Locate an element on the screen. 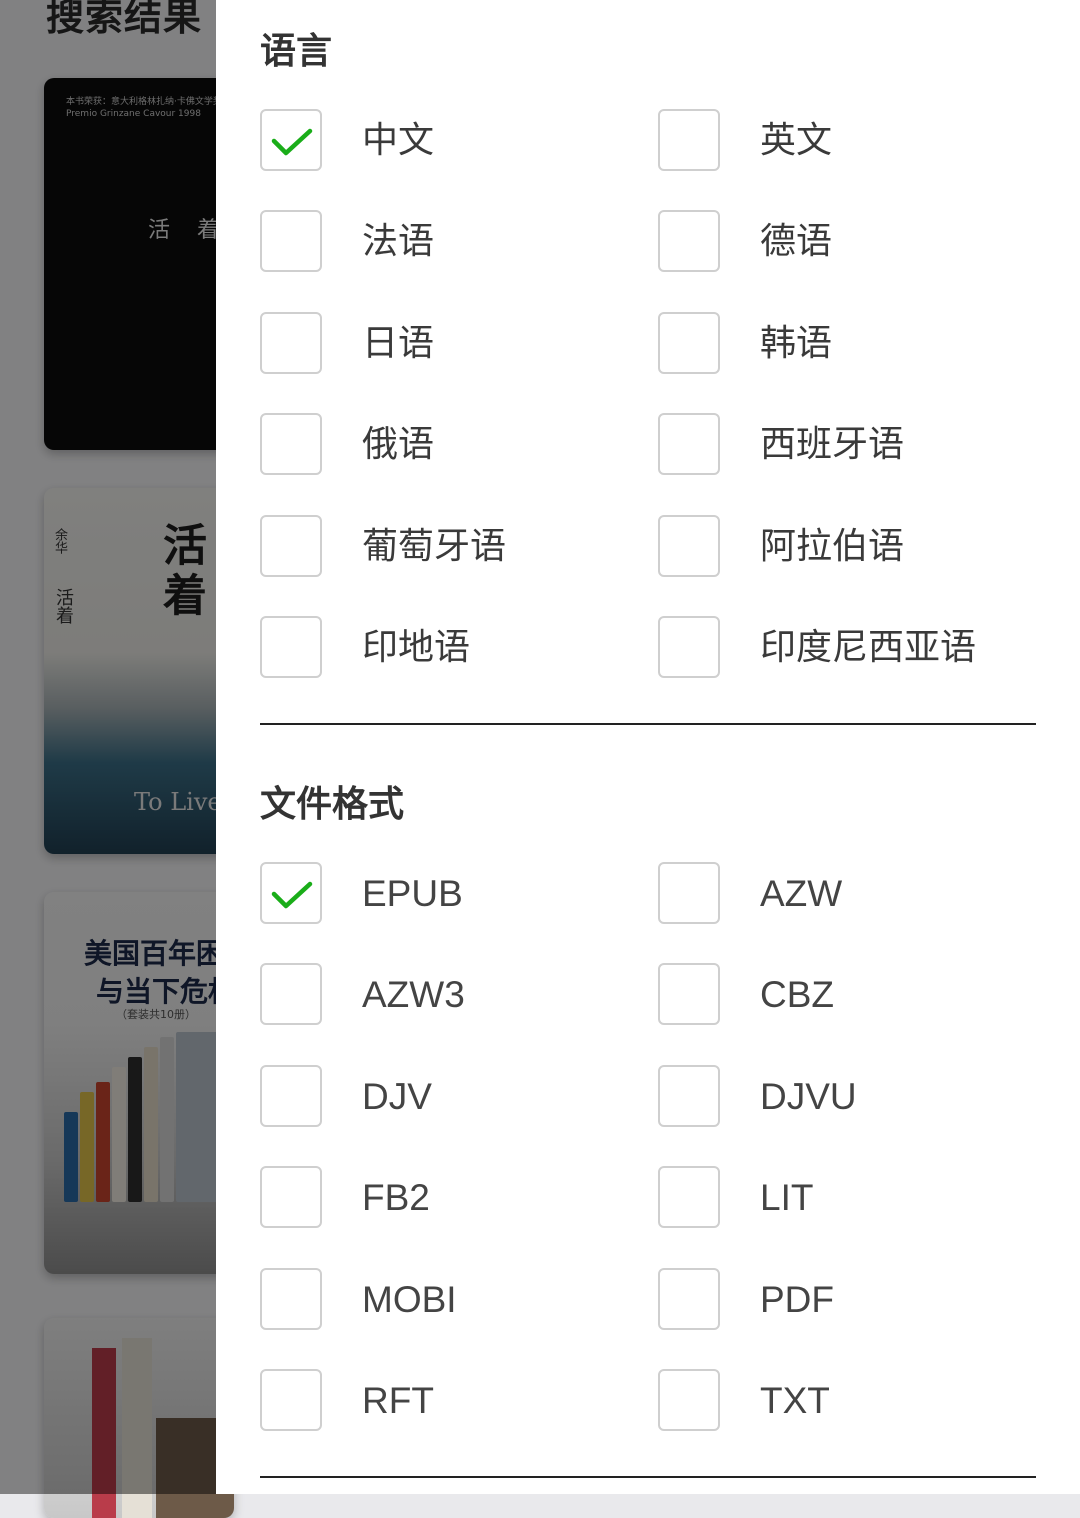 Image resolution: width=1080 pixels, height=1518 pixels. language-option: 印度尼西亚语 is located at coordinates (848, 649).